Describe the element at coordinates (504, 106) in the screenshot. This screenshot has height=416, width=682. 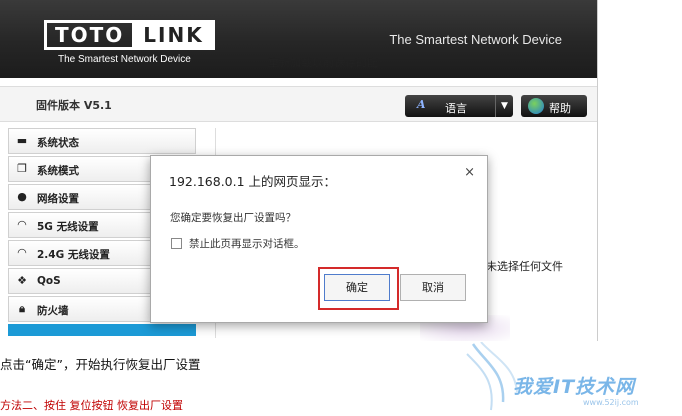
I see `chevron-down-icon: ▼` at that location.